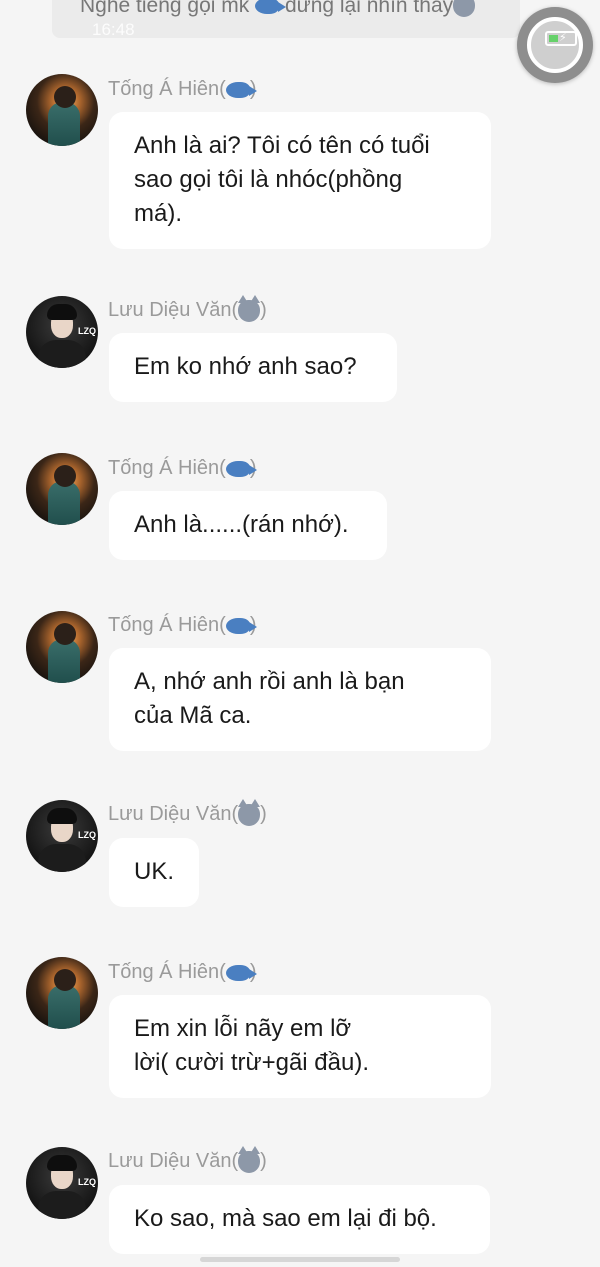 The width and height of the screenshot is (600, 1267). Describe the element at coordinates (369, 8) in the screenshot. I see `notification-text-part2: dừng lại nhìn thấy` at that location.